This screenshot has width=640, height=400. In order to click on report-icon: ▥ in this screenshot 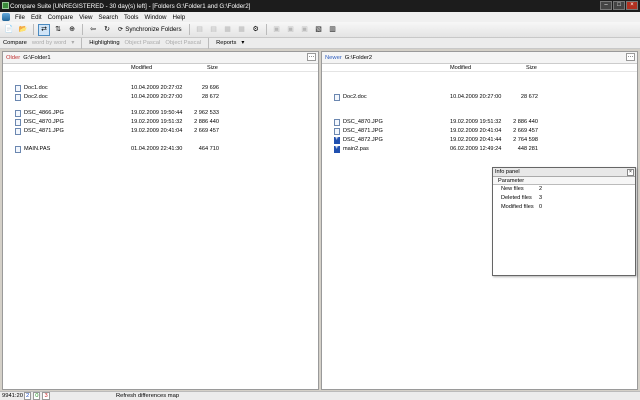, I will do `click(333, 30)`.